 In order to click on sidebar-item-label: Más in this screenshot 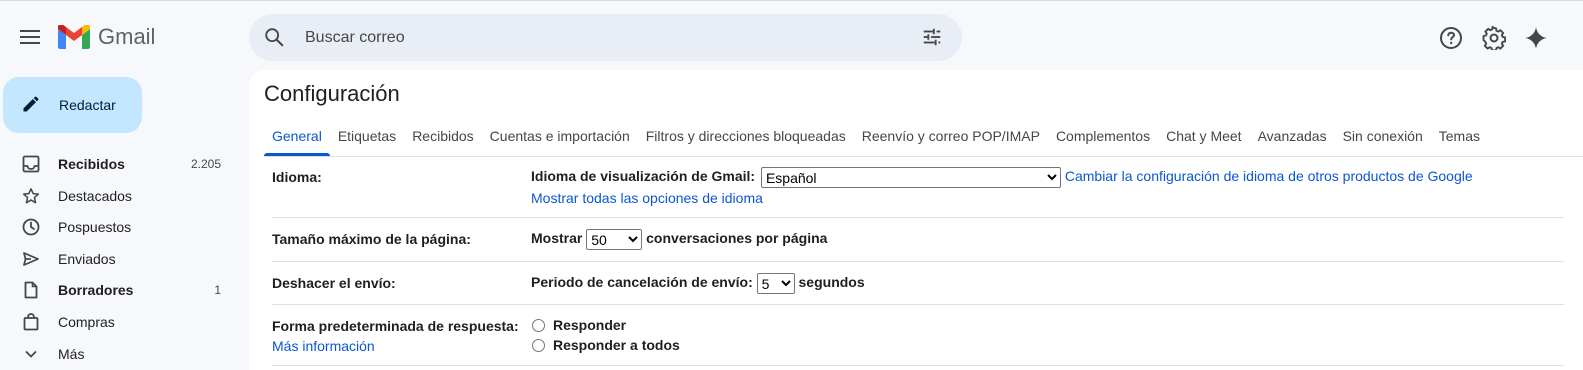, I will do `click(71, 353)`.